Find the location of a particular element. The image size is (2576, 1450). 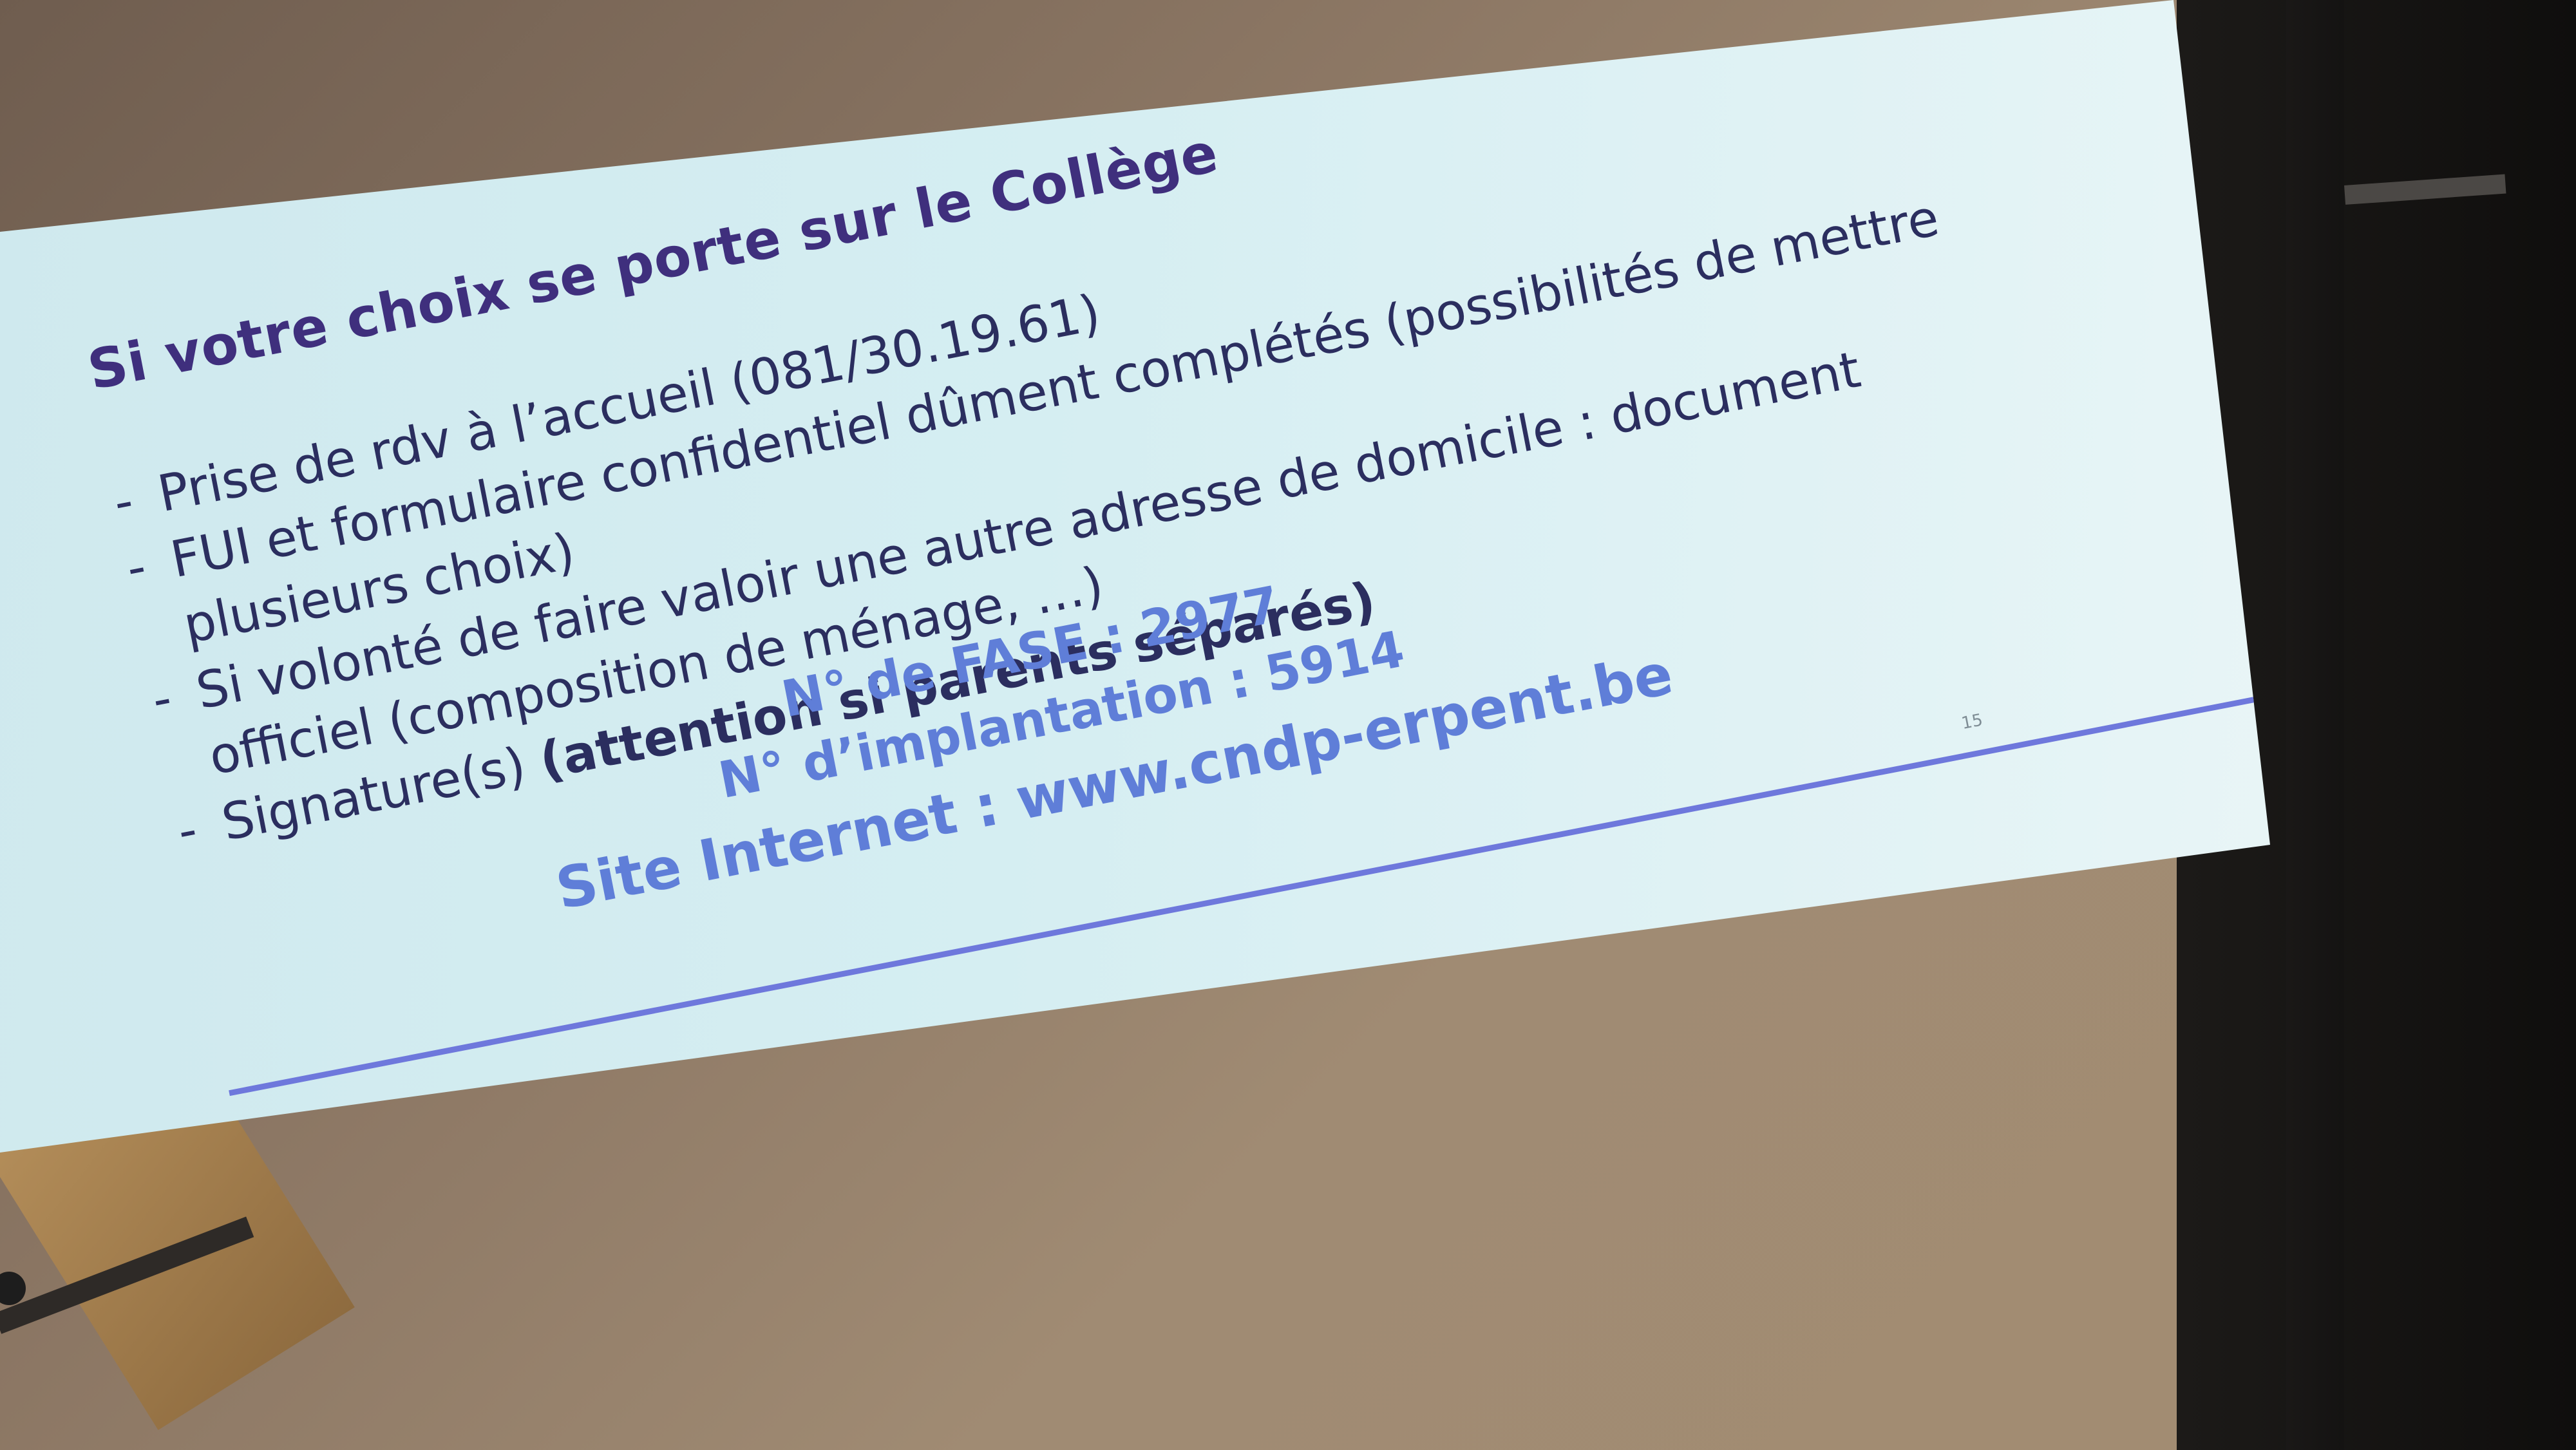

wall-strip is located at coordinates (2315, 725).